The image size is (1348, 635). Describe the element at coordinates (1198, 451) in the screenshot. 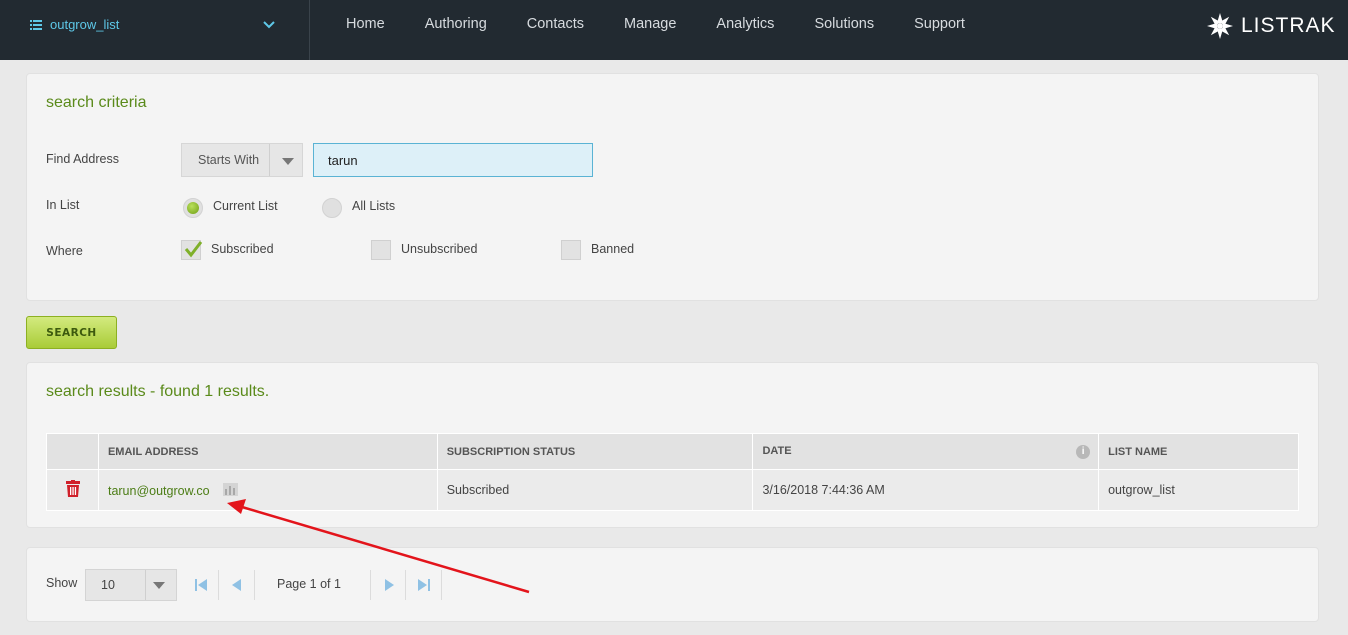

I see `col-list-name: LIST NAME` at that location.